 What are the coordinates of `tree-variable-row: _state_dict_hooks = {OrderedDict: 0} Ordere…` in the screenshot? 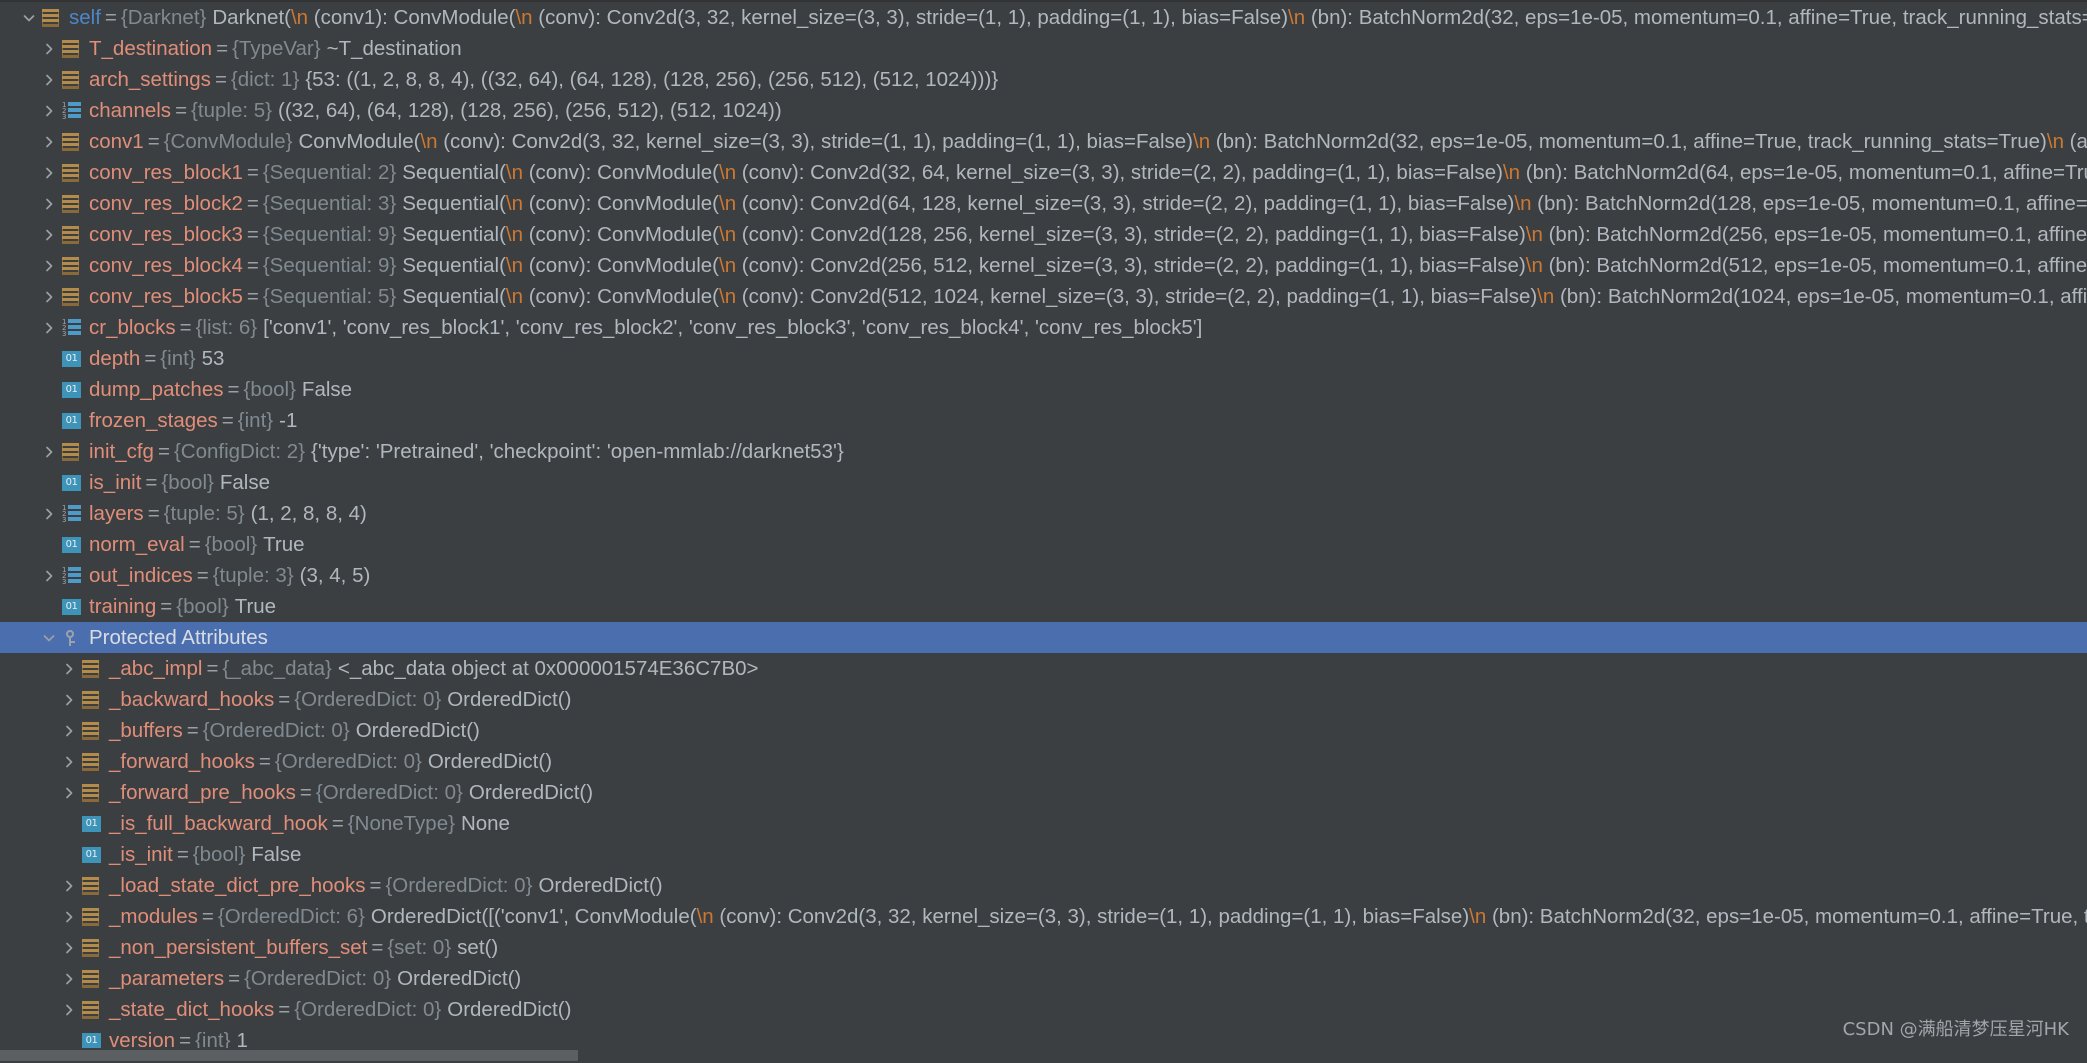 It's located at (1043, 1009).